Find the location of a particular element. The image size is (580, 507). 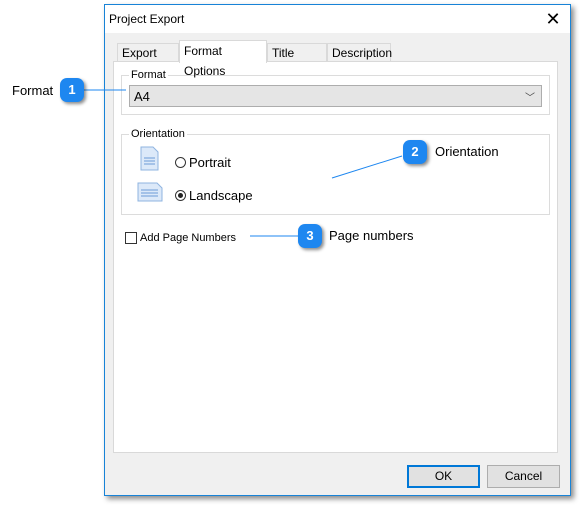

callout-badge-1: 1 is located at coordinates (72, 90).